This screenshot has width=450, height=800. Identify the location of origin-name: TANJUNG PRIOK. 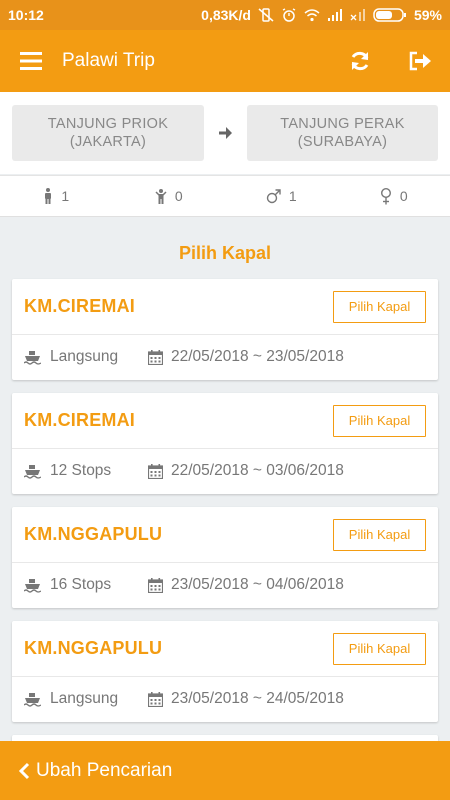
(108, 124).